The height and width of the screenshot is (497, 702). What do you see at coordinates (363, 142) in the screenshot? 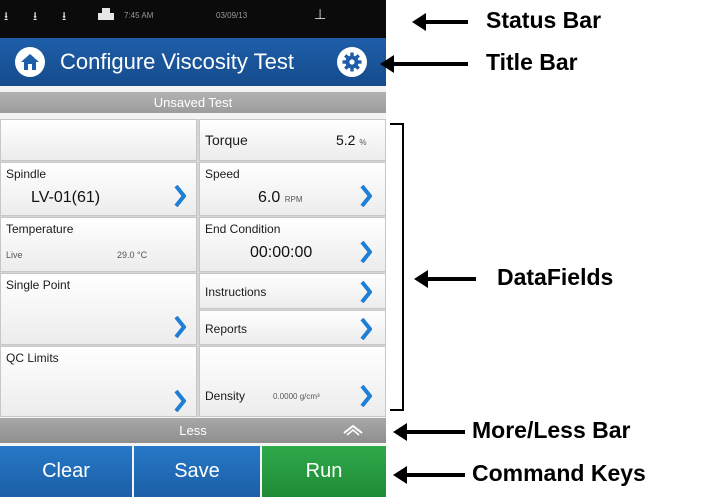
I see `torque-unit: %` at bounding box center [363, 142].